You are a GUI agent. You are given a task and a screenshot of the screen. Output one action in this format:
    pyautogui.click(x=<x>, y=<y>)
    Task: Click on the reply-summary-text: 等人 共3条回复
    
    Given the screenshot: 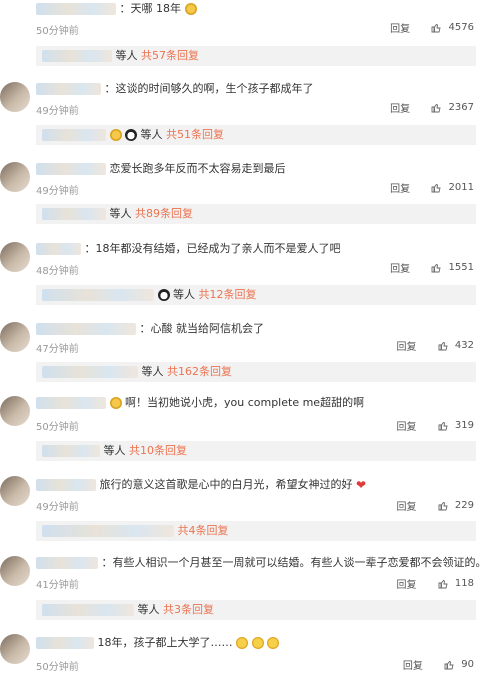 What is the action you would take?
    pyautogui.click(x=176, y=609)
    